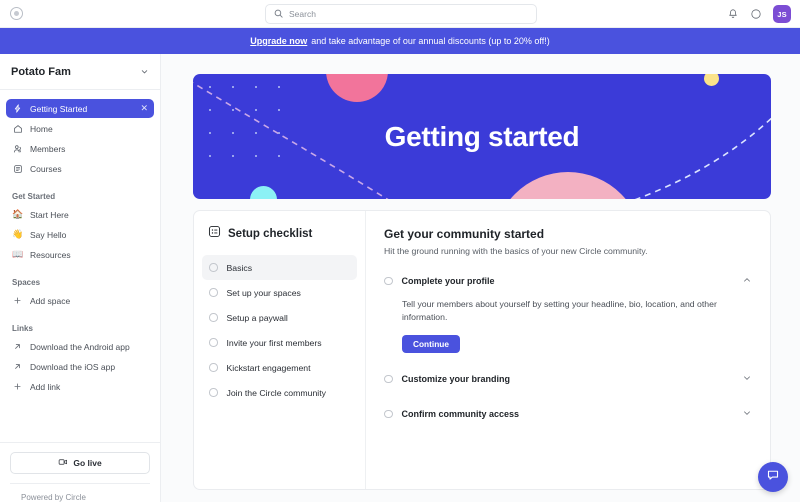 The height and width of the screenshot is (502, 800). Describe the element at coordinates (17, 129) in the screenshot. I see `home-icon` at that location.